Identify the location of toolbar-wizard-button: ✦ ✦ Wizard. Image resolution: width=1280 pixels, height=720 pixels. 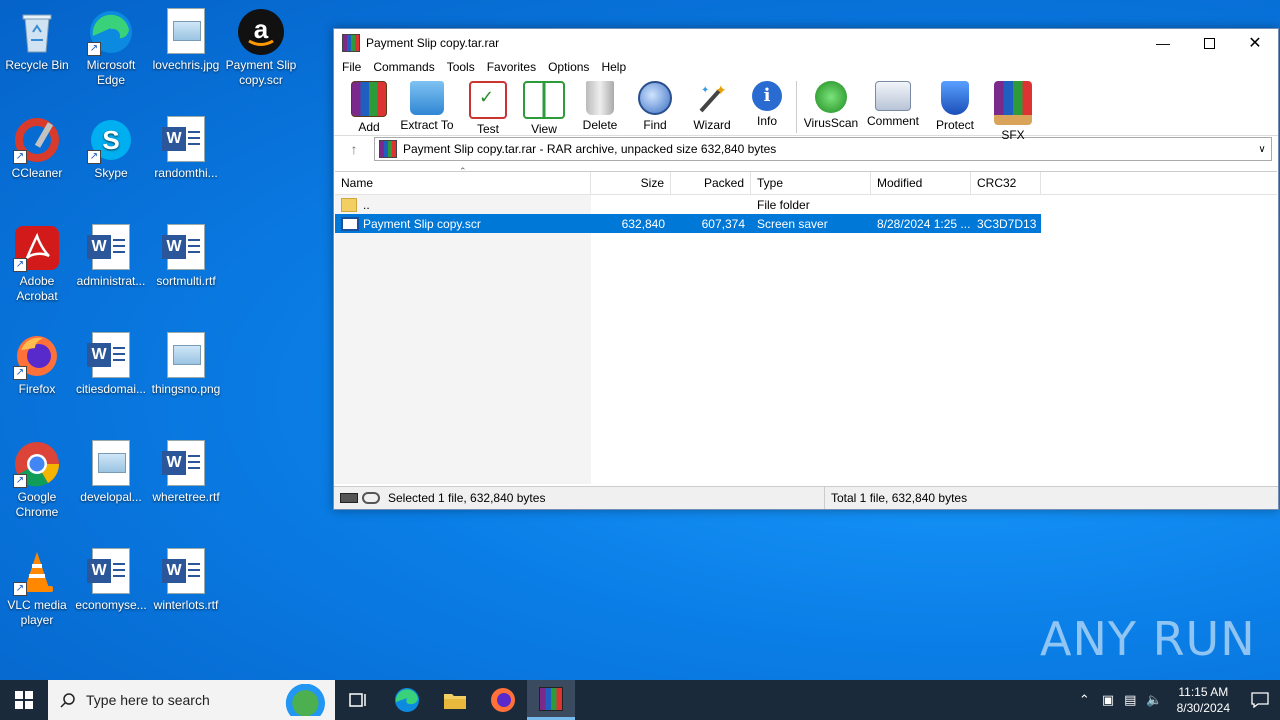
(712, 104).